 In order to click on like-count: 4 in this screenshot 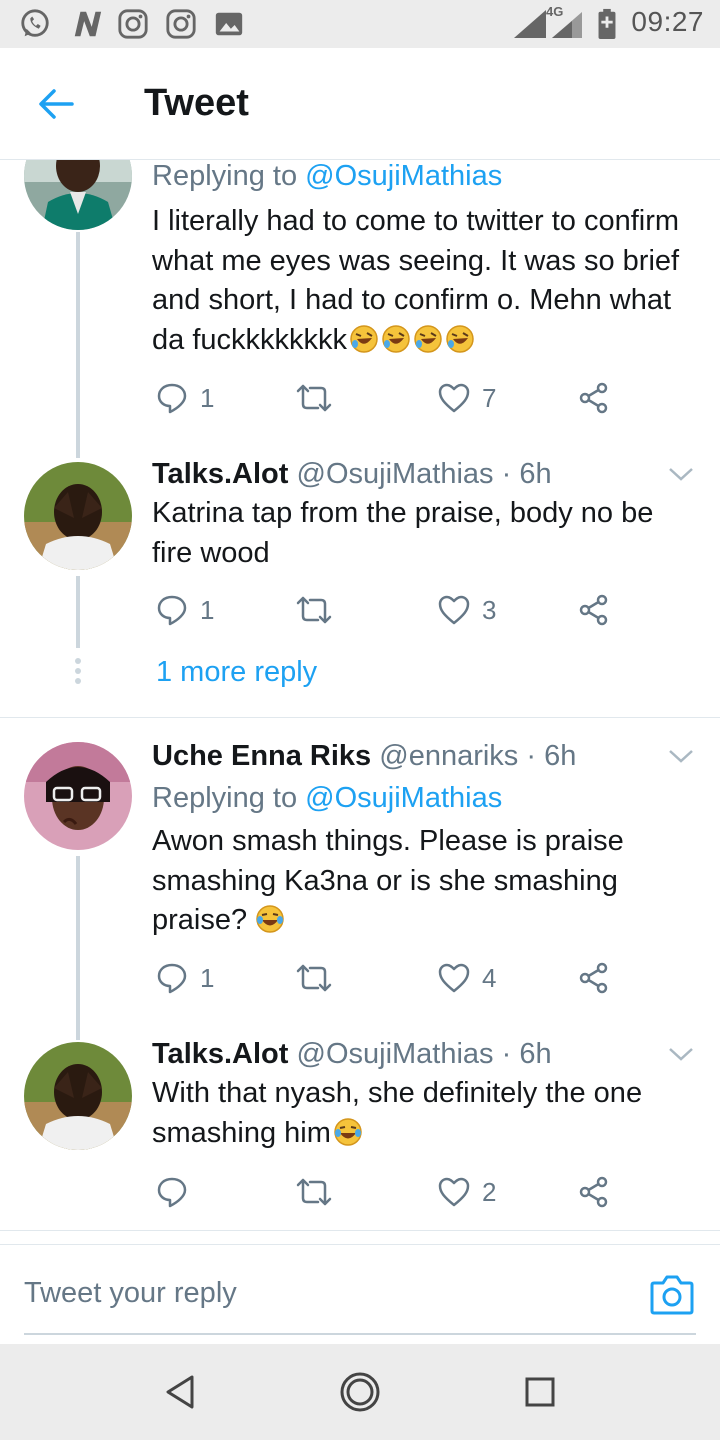, I will do `click(489, 977)`.